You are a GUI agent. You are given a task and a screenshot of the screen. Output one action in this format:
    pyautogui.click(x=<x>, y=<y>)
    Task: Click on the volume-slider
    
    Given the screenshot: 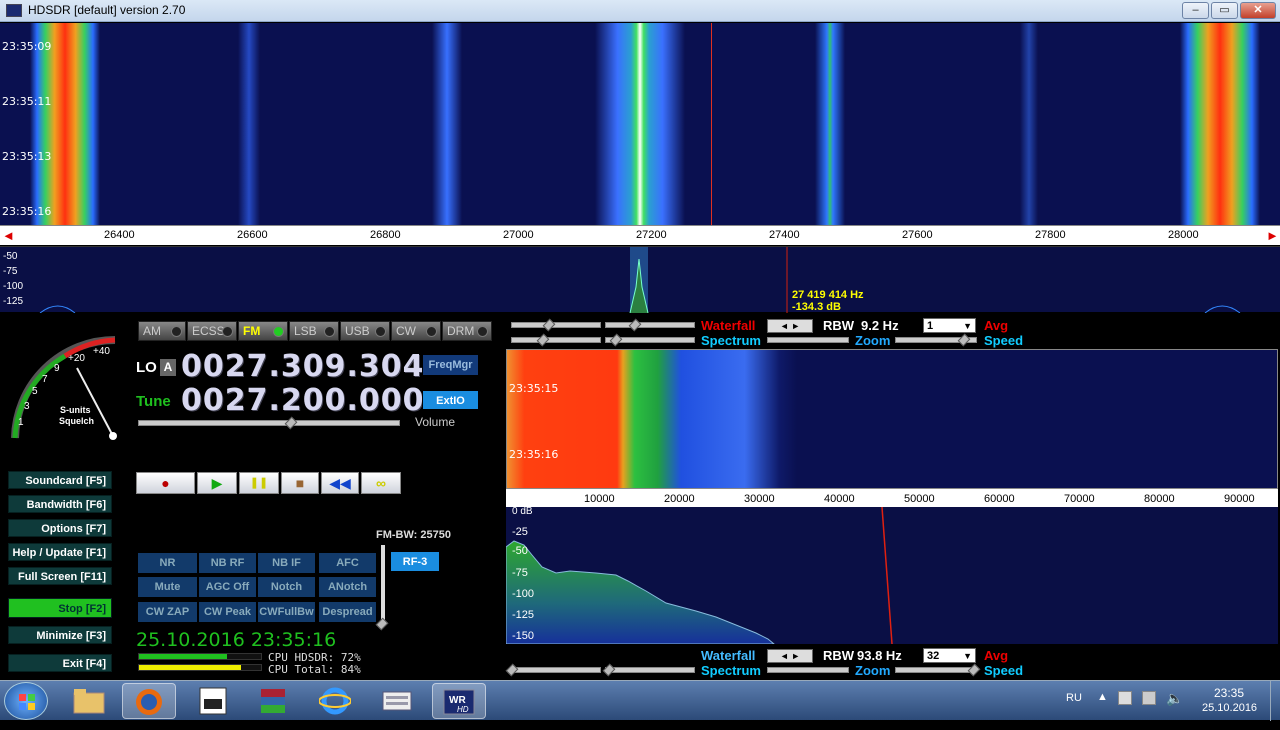 What is the action you would take?
    pyautogui.click(x=269, y=423)
    